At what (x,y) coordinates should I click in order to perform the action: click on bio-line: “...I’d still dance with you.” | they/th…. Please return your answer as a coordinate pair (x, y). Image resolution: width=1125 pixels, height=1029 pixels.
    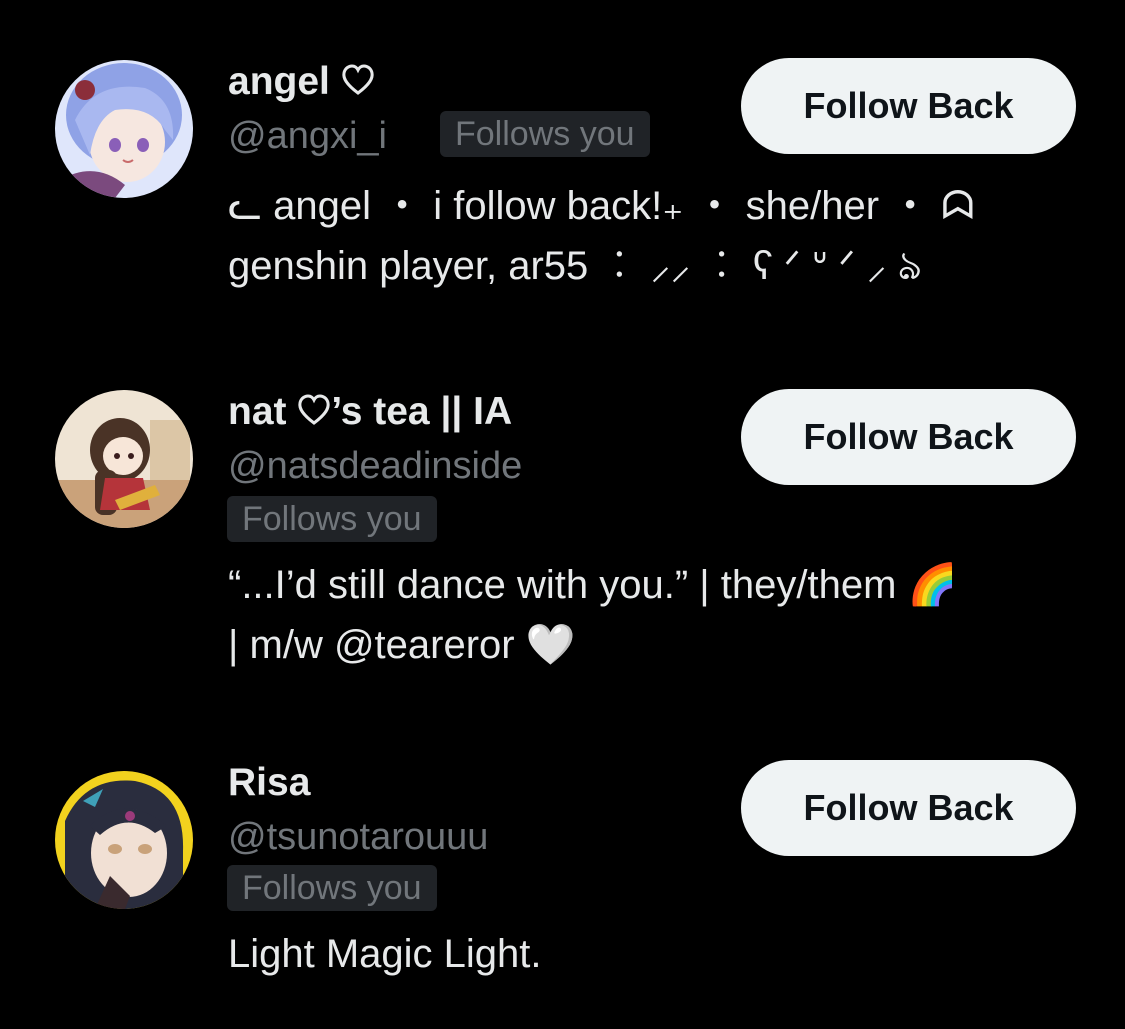
    Looking at the image, I should click on (593, 585).